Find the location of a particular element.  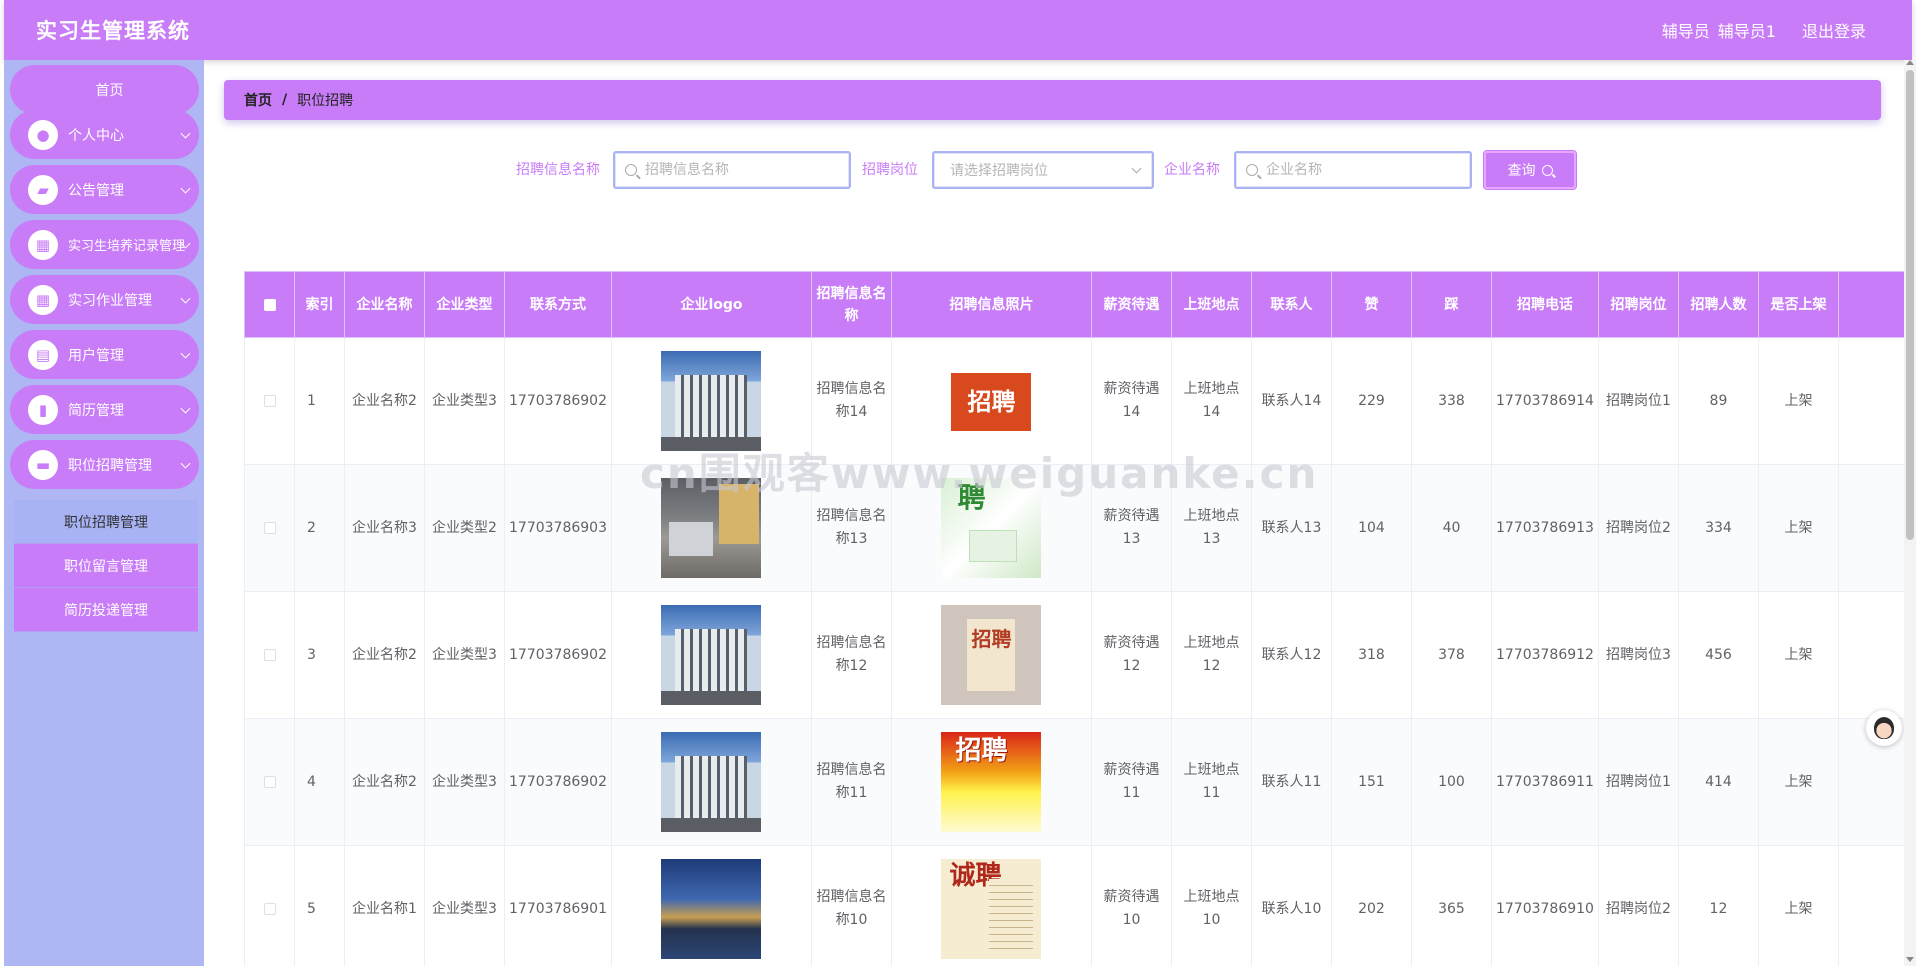

cell-phone: 17703786910 is located at coordinates (1544, 905).